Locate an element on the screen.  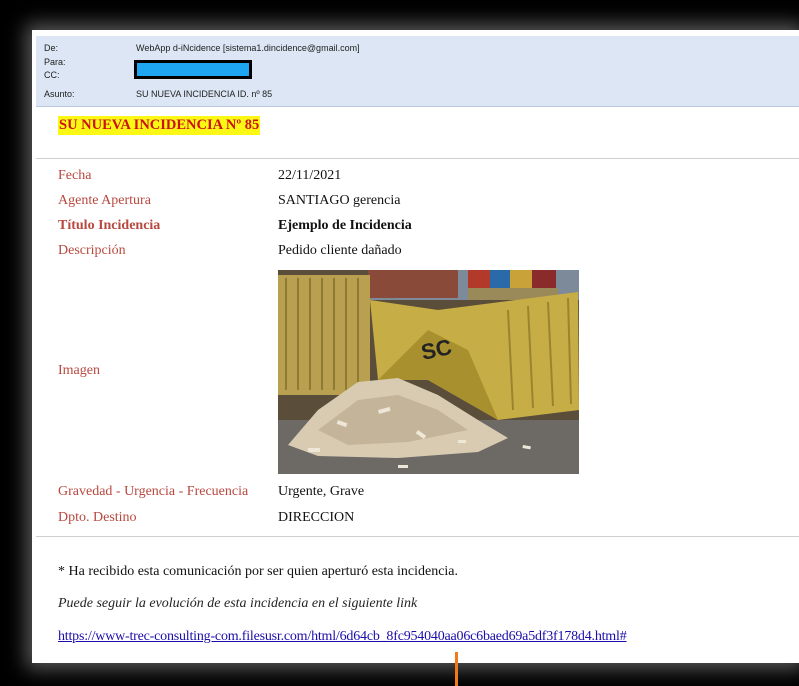
incident-heading: SU NUEVA INCIDENCIA Nº 85 is located at coordinates (159, 125).